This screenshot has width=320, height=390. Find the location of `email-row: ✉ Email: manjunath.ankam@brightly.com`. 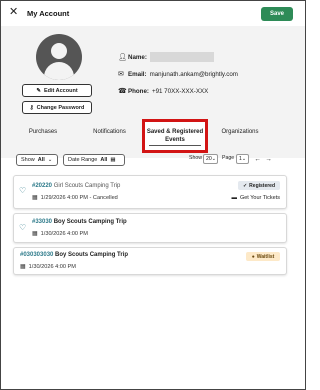

email-row: ✉ Email: manjunath.ankam@brightly.com is located at coordinates (178, 74).